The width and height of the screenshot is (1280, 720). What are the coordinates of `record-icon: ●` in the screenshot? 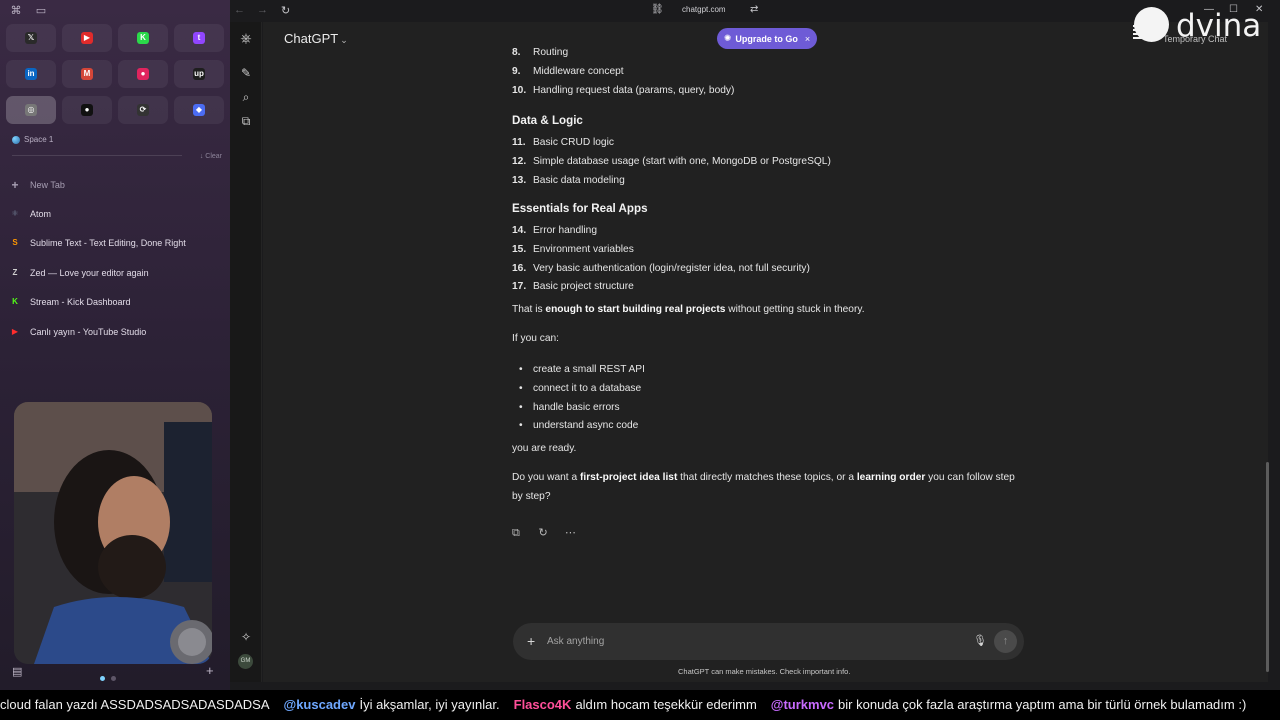 It's located at (143, 74).